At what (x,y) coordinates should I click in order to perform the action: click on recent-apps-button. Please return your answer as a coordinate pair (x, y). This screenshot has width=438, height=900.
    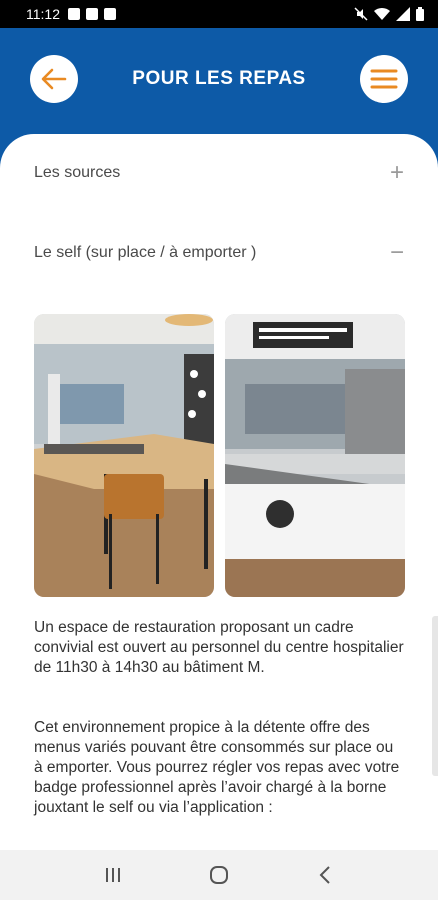
    Looking at the image, I should click on (113, 875).